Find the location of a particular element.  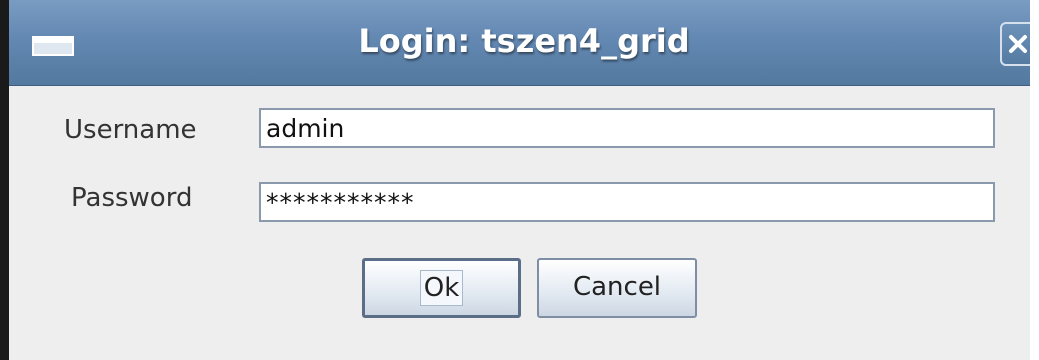

password-field is located at coordinates (627, 202).